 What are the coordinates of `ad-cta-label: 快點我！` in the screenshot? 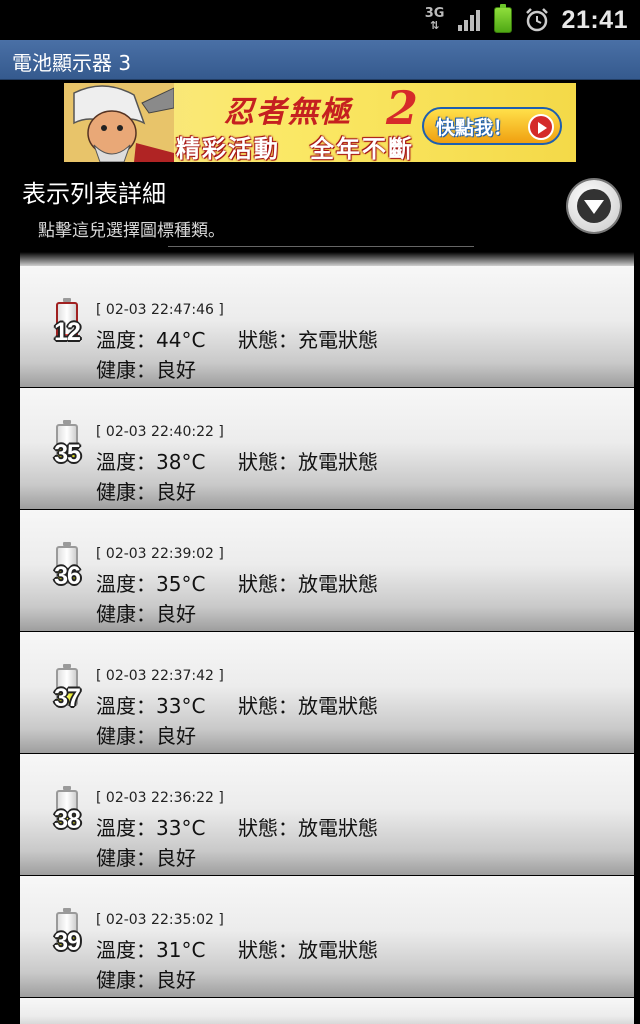 It's located at (474, 127).